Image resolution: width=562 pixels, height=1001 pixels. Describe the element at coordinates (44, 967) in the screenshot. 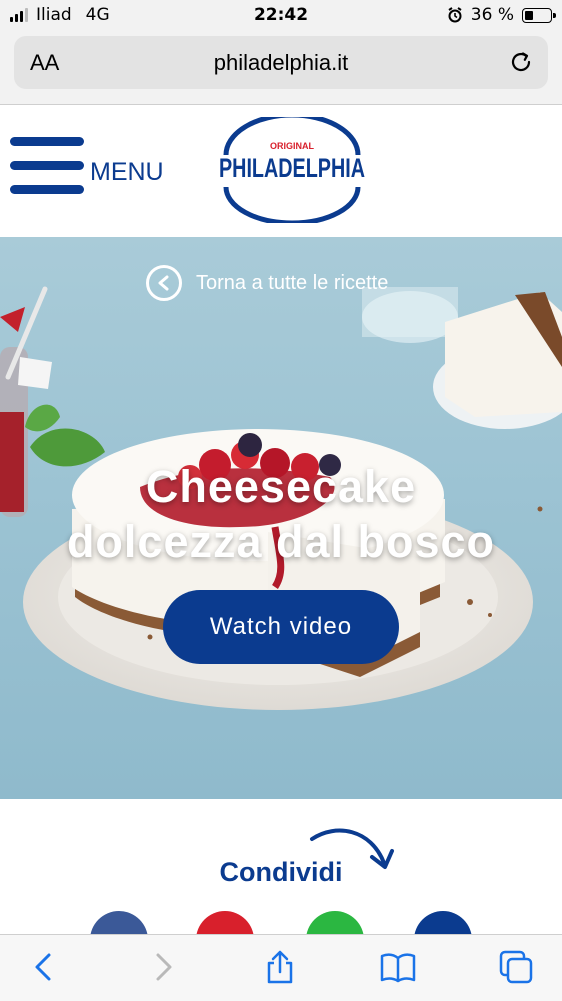

I see `back-arrow-icon` at that location.